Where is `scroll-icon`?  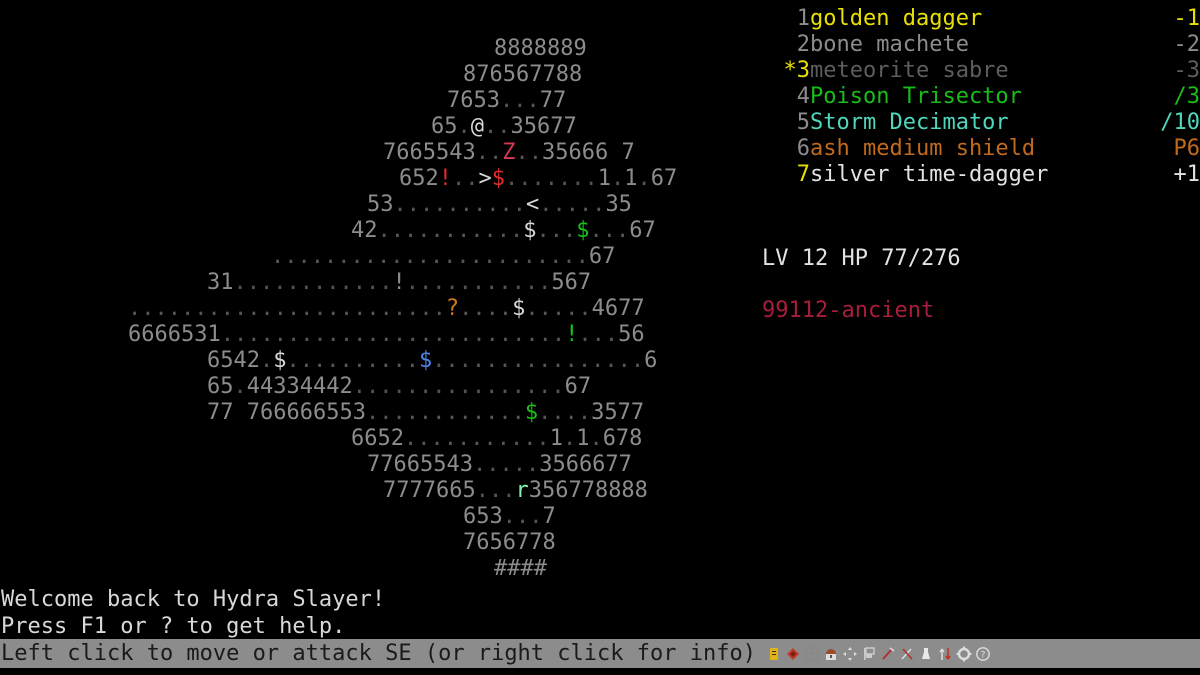 scroll-icon is located at coordinates (774, 654).